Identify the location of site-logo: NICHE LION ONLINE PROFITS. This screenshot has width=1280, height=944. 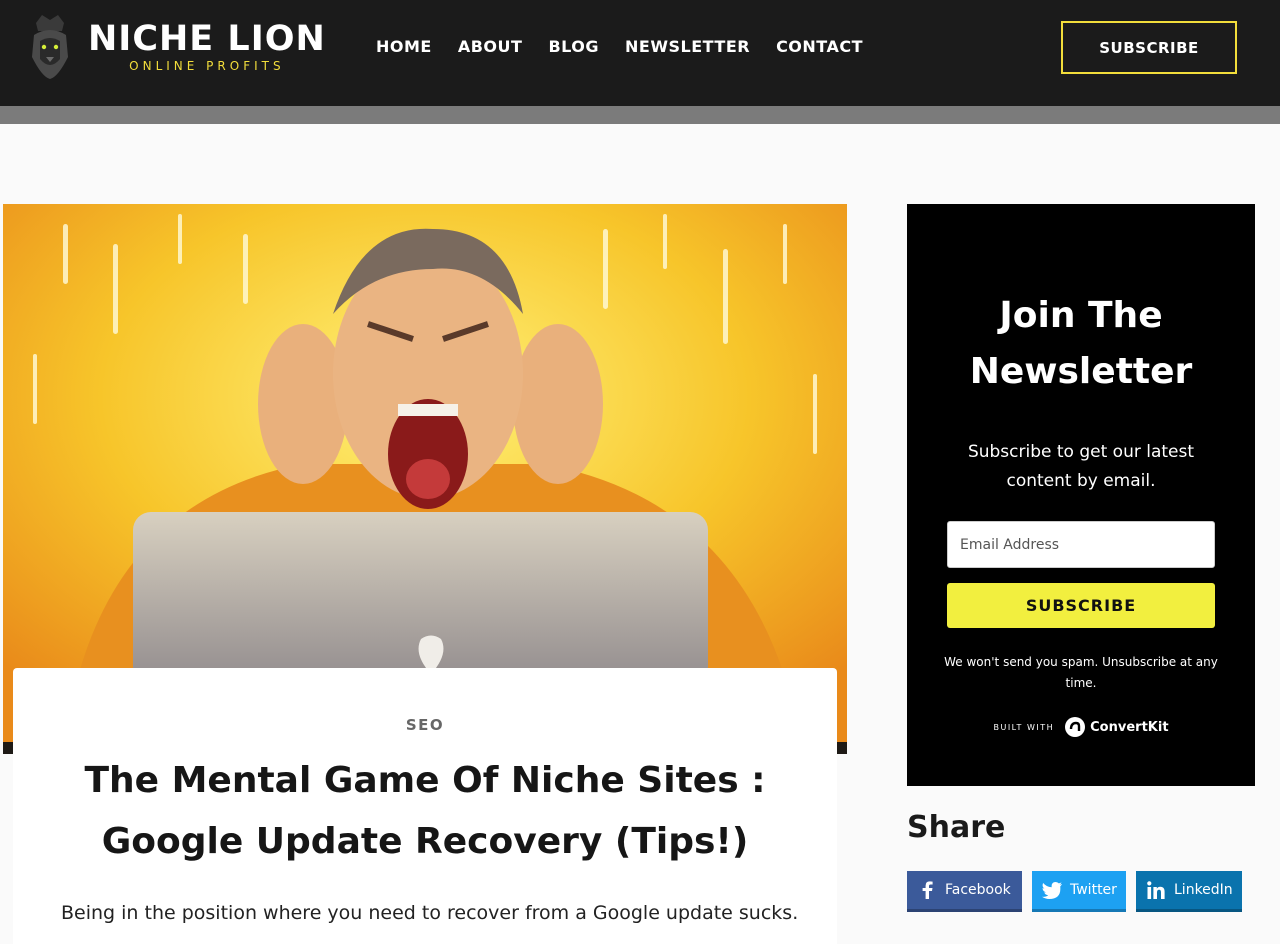
(177, 46).